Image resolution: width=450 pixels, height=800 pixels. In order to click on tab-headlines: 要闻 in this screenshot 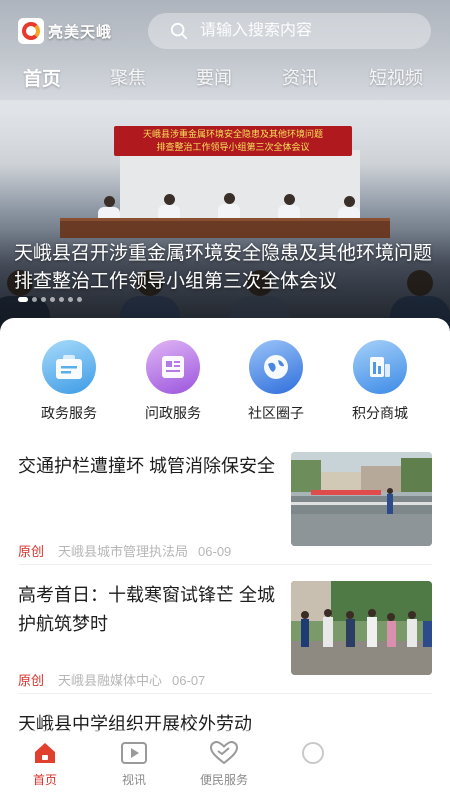, I will do `click(214, 77)`.